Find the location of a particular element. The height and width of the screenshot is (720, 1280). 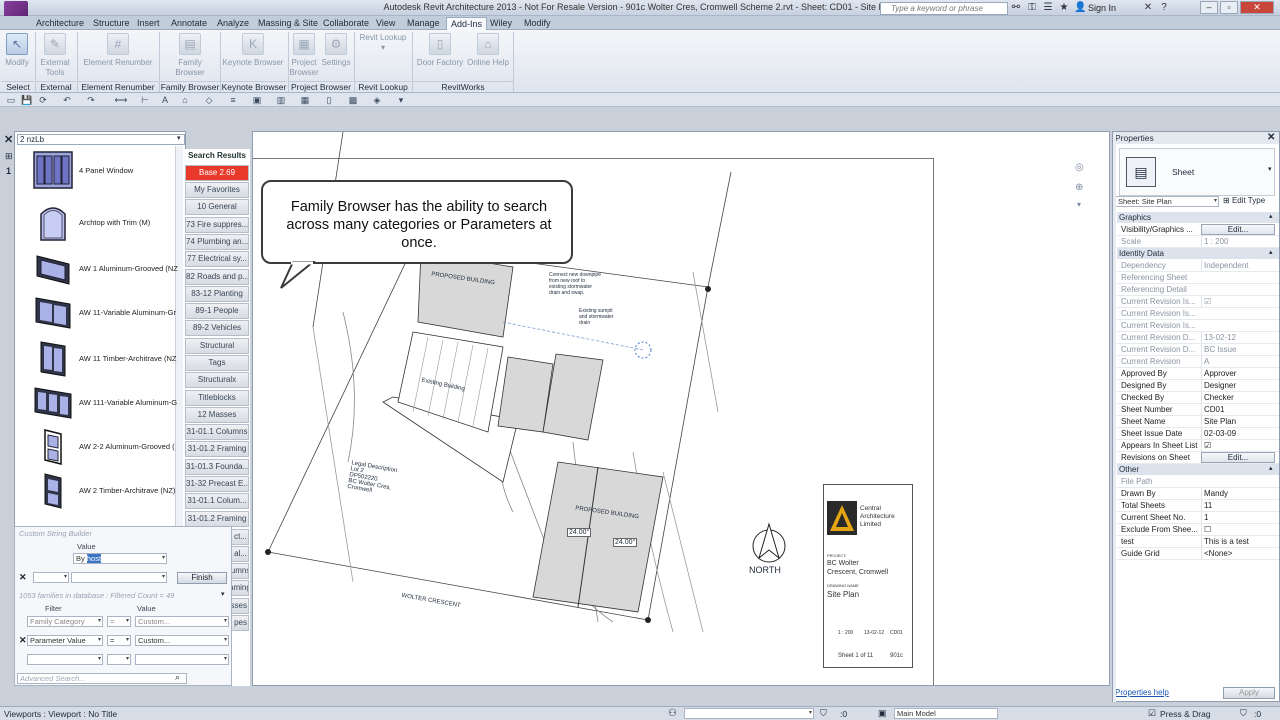

filter-select: Parameter Value ▾ is located at coordinates (65, 640).